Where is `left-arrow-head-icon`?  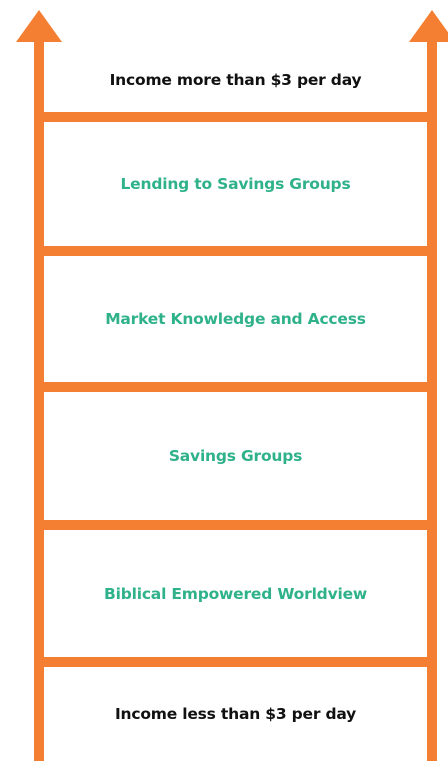
left-arrow-head-icon is located at coordinates (39, 26).